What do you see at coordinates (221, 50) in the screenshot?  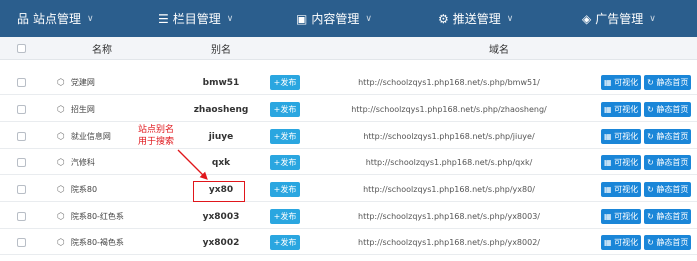 I see `header-alias: 别名` at bounding box center [221, 50].